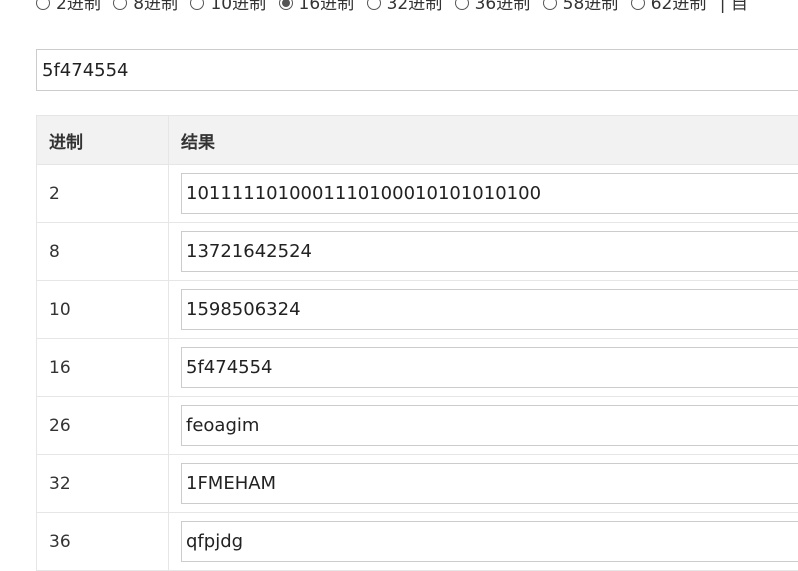  Describe the element at coordinates (103, 252) in the screenshot. I see `row-base: 8` at that location.